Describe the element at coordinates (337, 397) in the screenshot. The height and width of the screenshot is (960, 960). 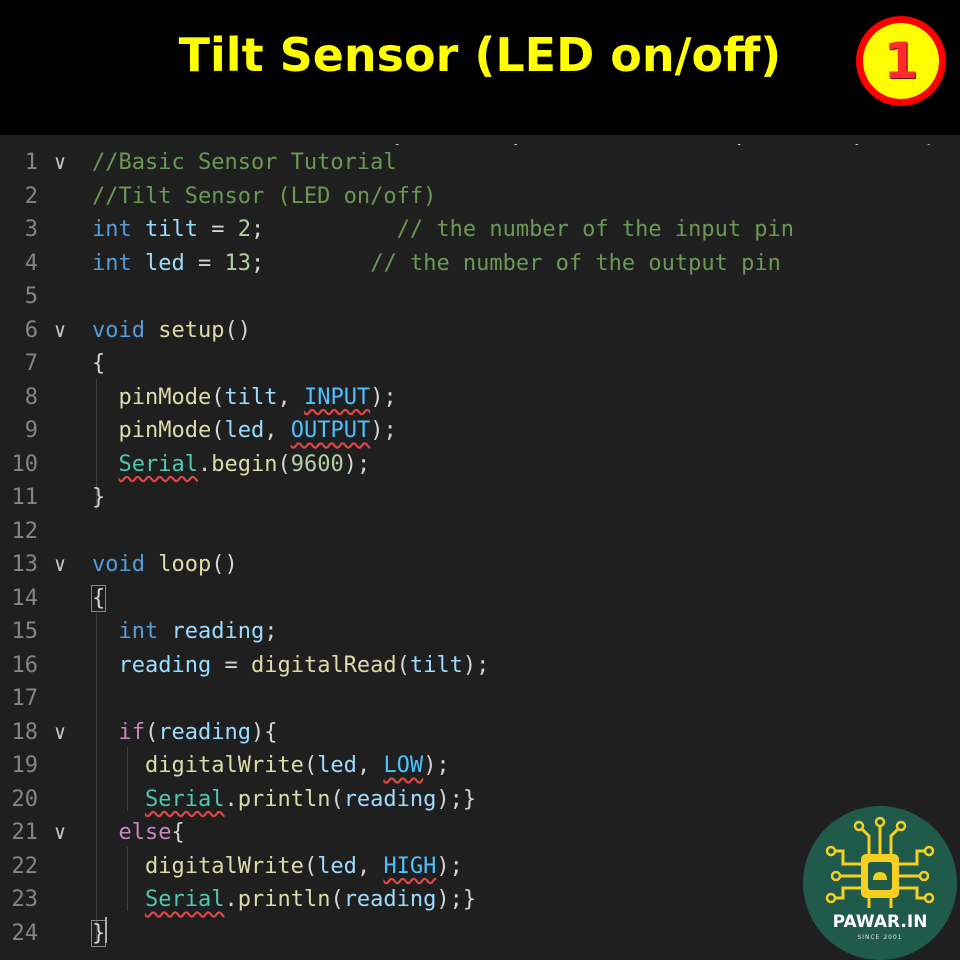
I see `code-token: INPUT` at that location.